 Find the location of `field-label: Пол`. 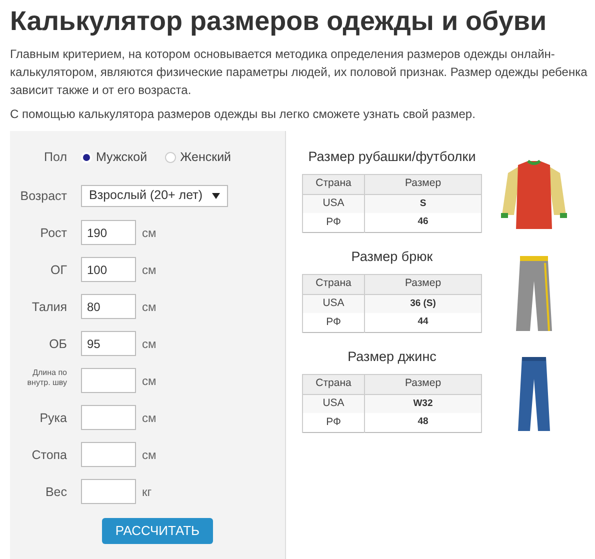

field-label: Пол is located at coordinates (55, 157).